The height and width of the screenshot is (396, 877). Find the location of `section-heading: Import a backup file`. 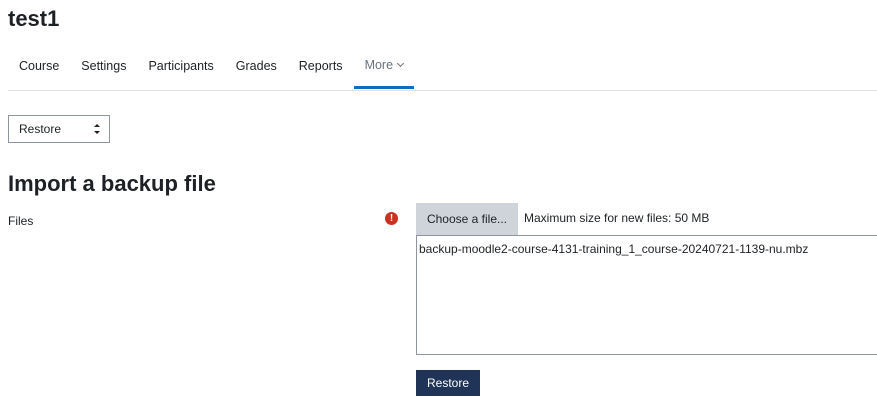

section-heading: Import a backup file is located at coordinates (112, 183).